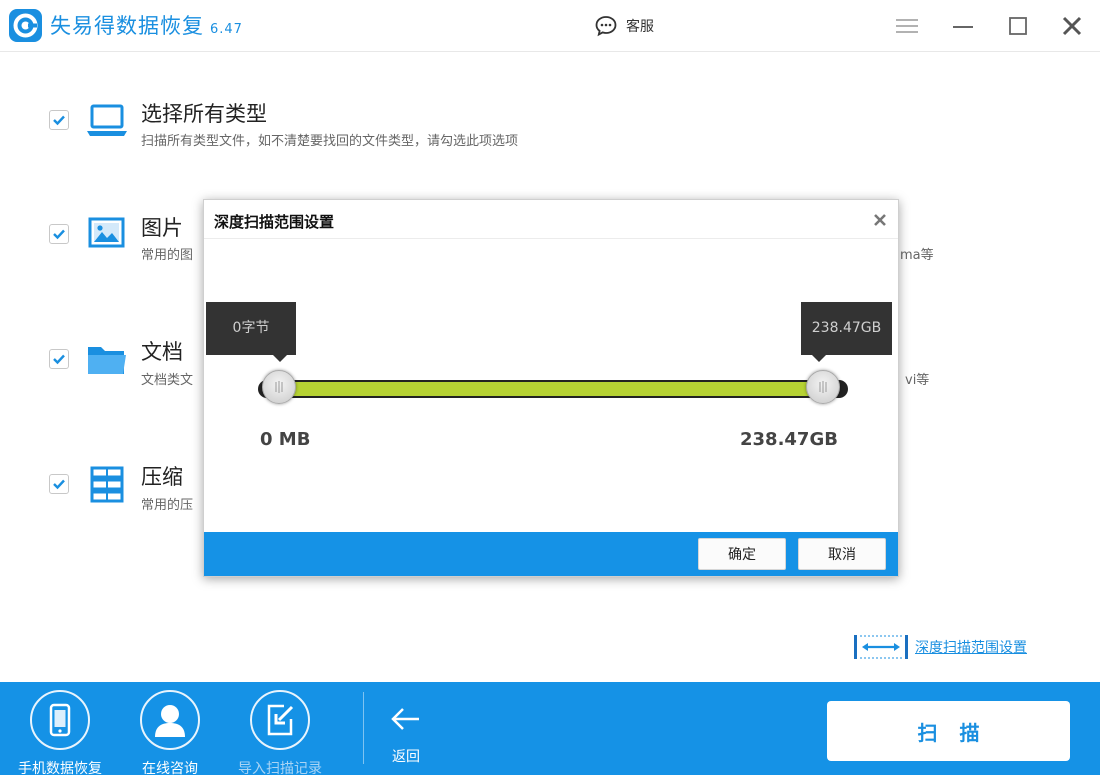  I want to click on tooltip-min-value: 0字节, so click(251, 328).